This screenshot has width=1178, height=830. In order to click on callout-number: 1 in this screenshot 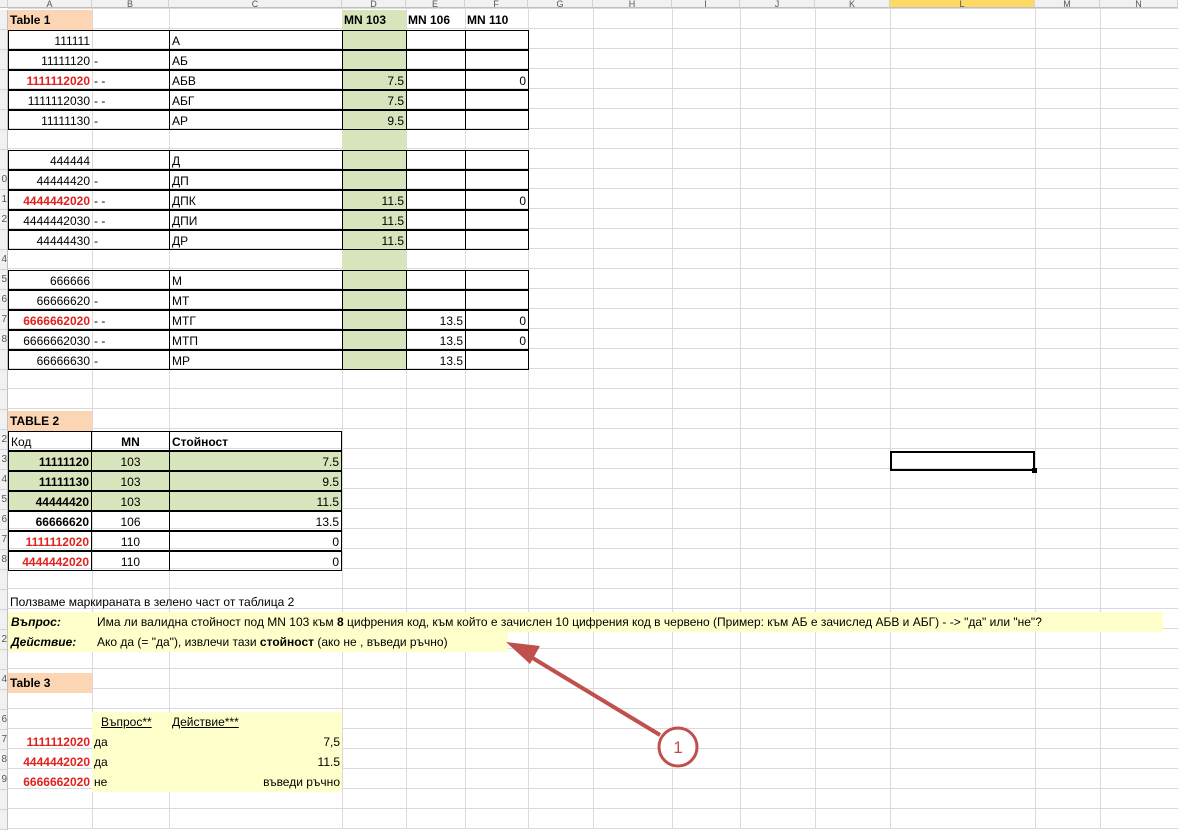, I will do `click(677, 747)`.